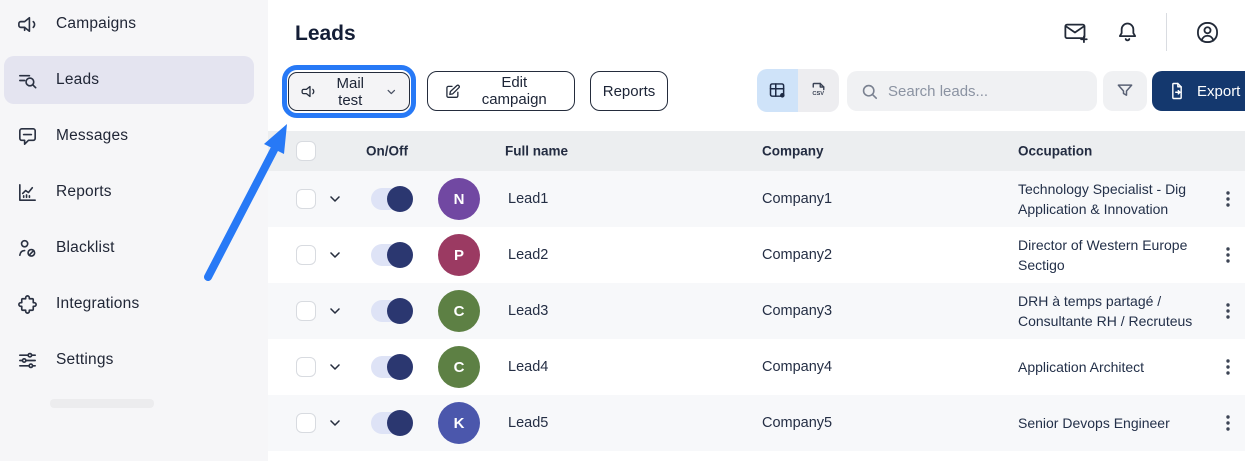 Image resolution: width=1245 pixels, height=461 pixels. What do you see at coordinates (756, 423) in the screenshot?
I see `table-row: K Lead5 Company5 Senior Devops Engineer` at bounding box center [756, 423].